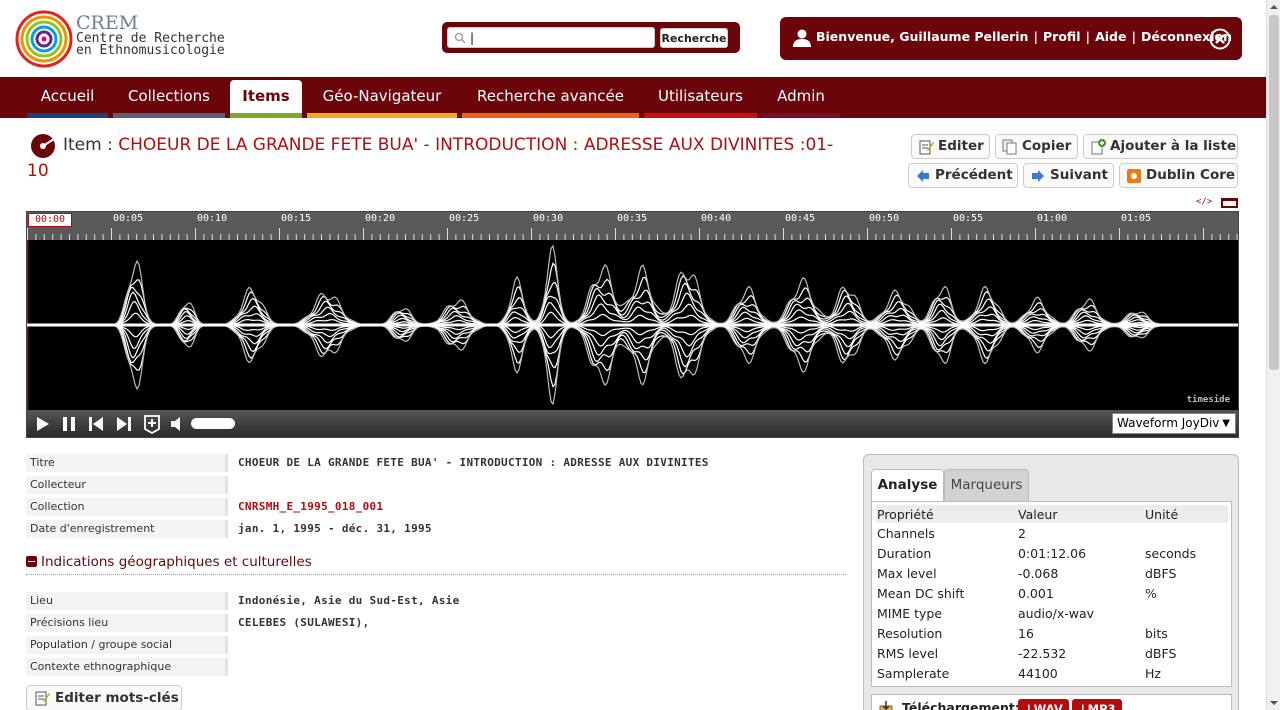  I want to click on volume-icon, so click(179, 424).